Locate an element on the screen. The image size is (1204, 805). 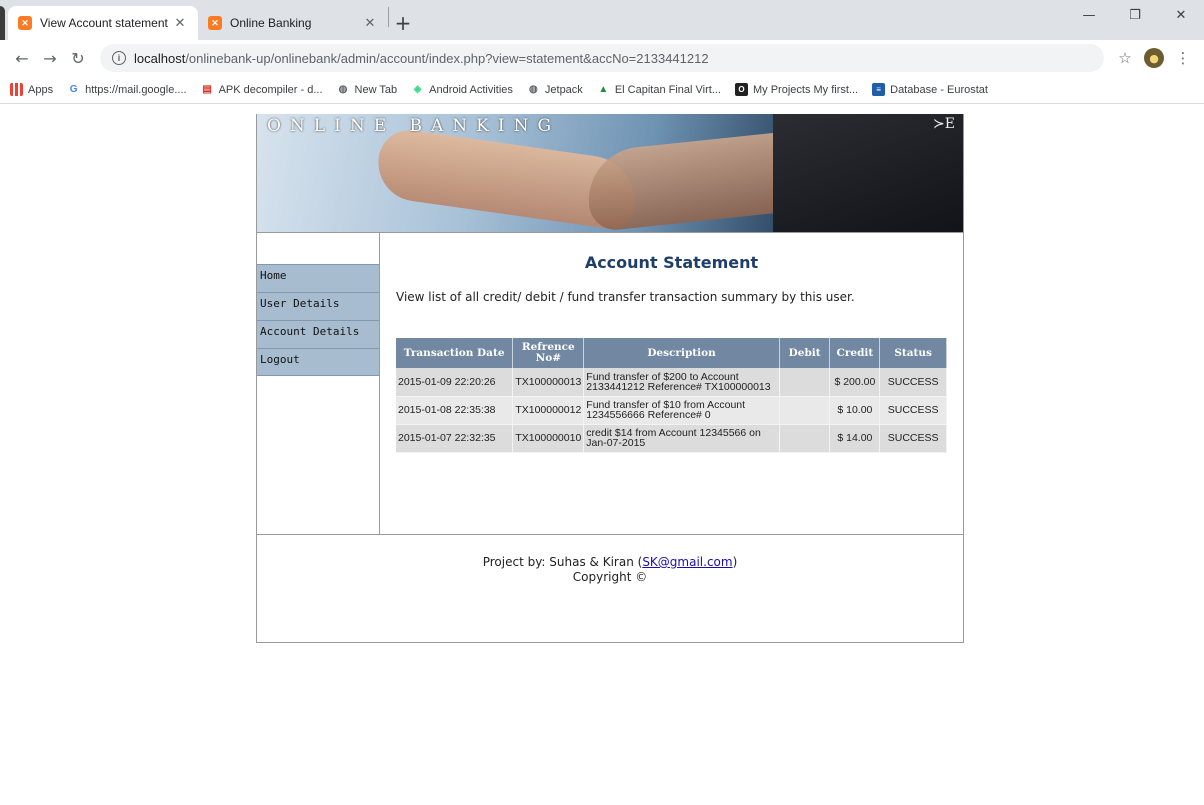
tab-view-account-statement: ✕ View Account statement ✕ is located at coordinates (103, 23).